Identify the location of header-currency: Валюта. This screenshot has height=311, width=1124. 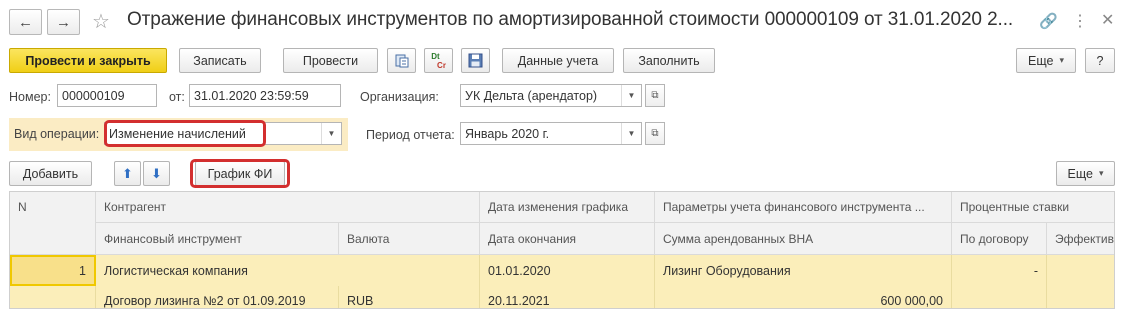
(409, 239).